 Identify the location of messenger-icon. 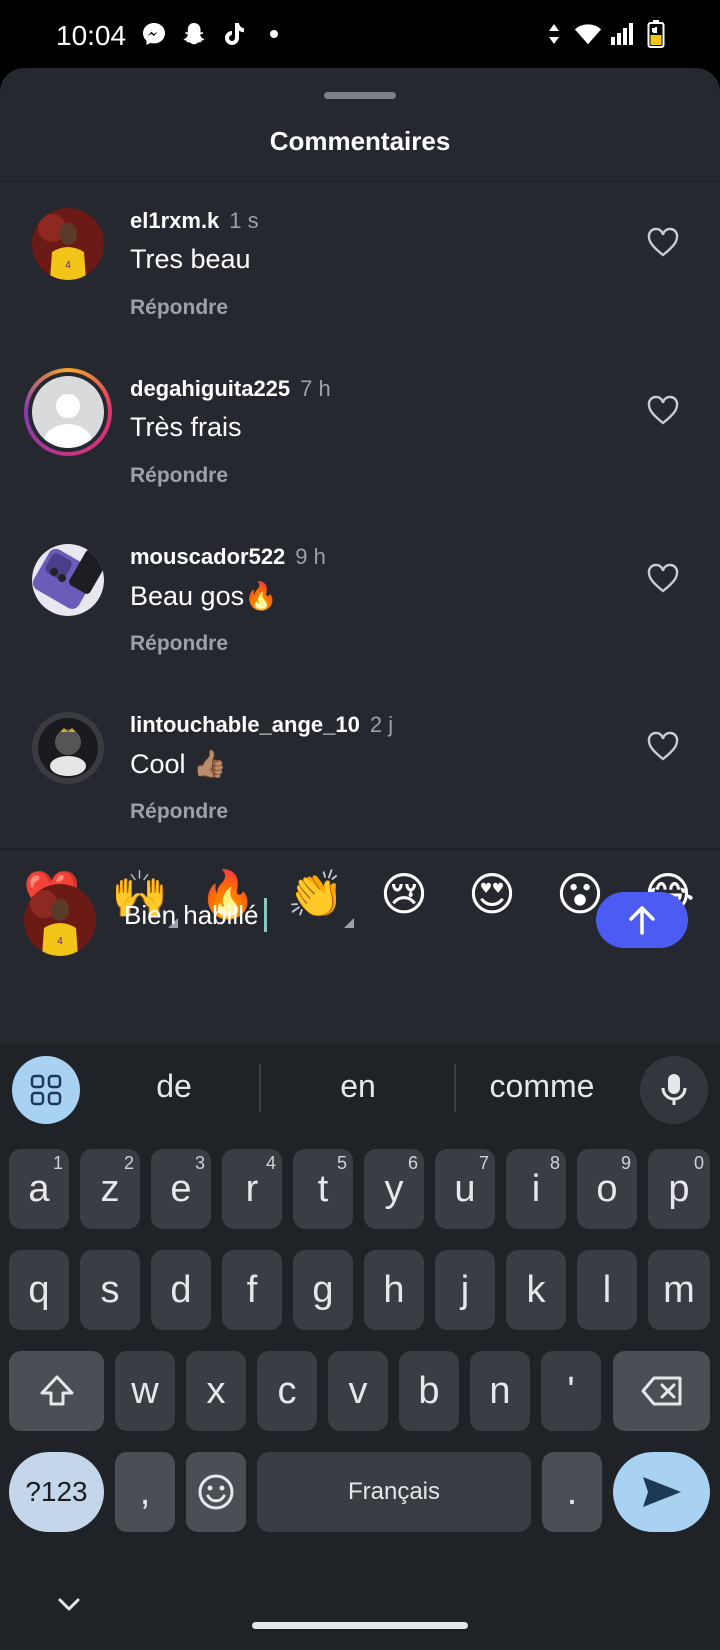
(154, 34).